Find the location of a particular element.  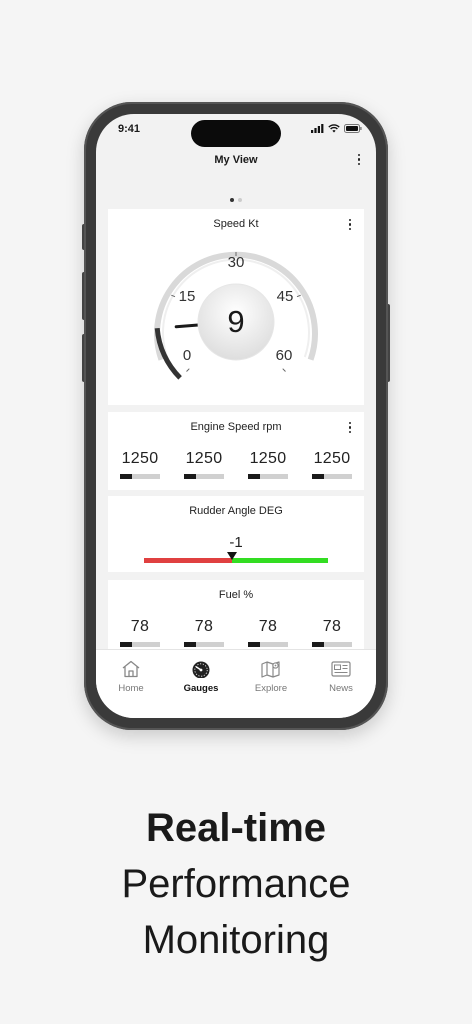

engine-menu-button is located at coordinates (350, 429).